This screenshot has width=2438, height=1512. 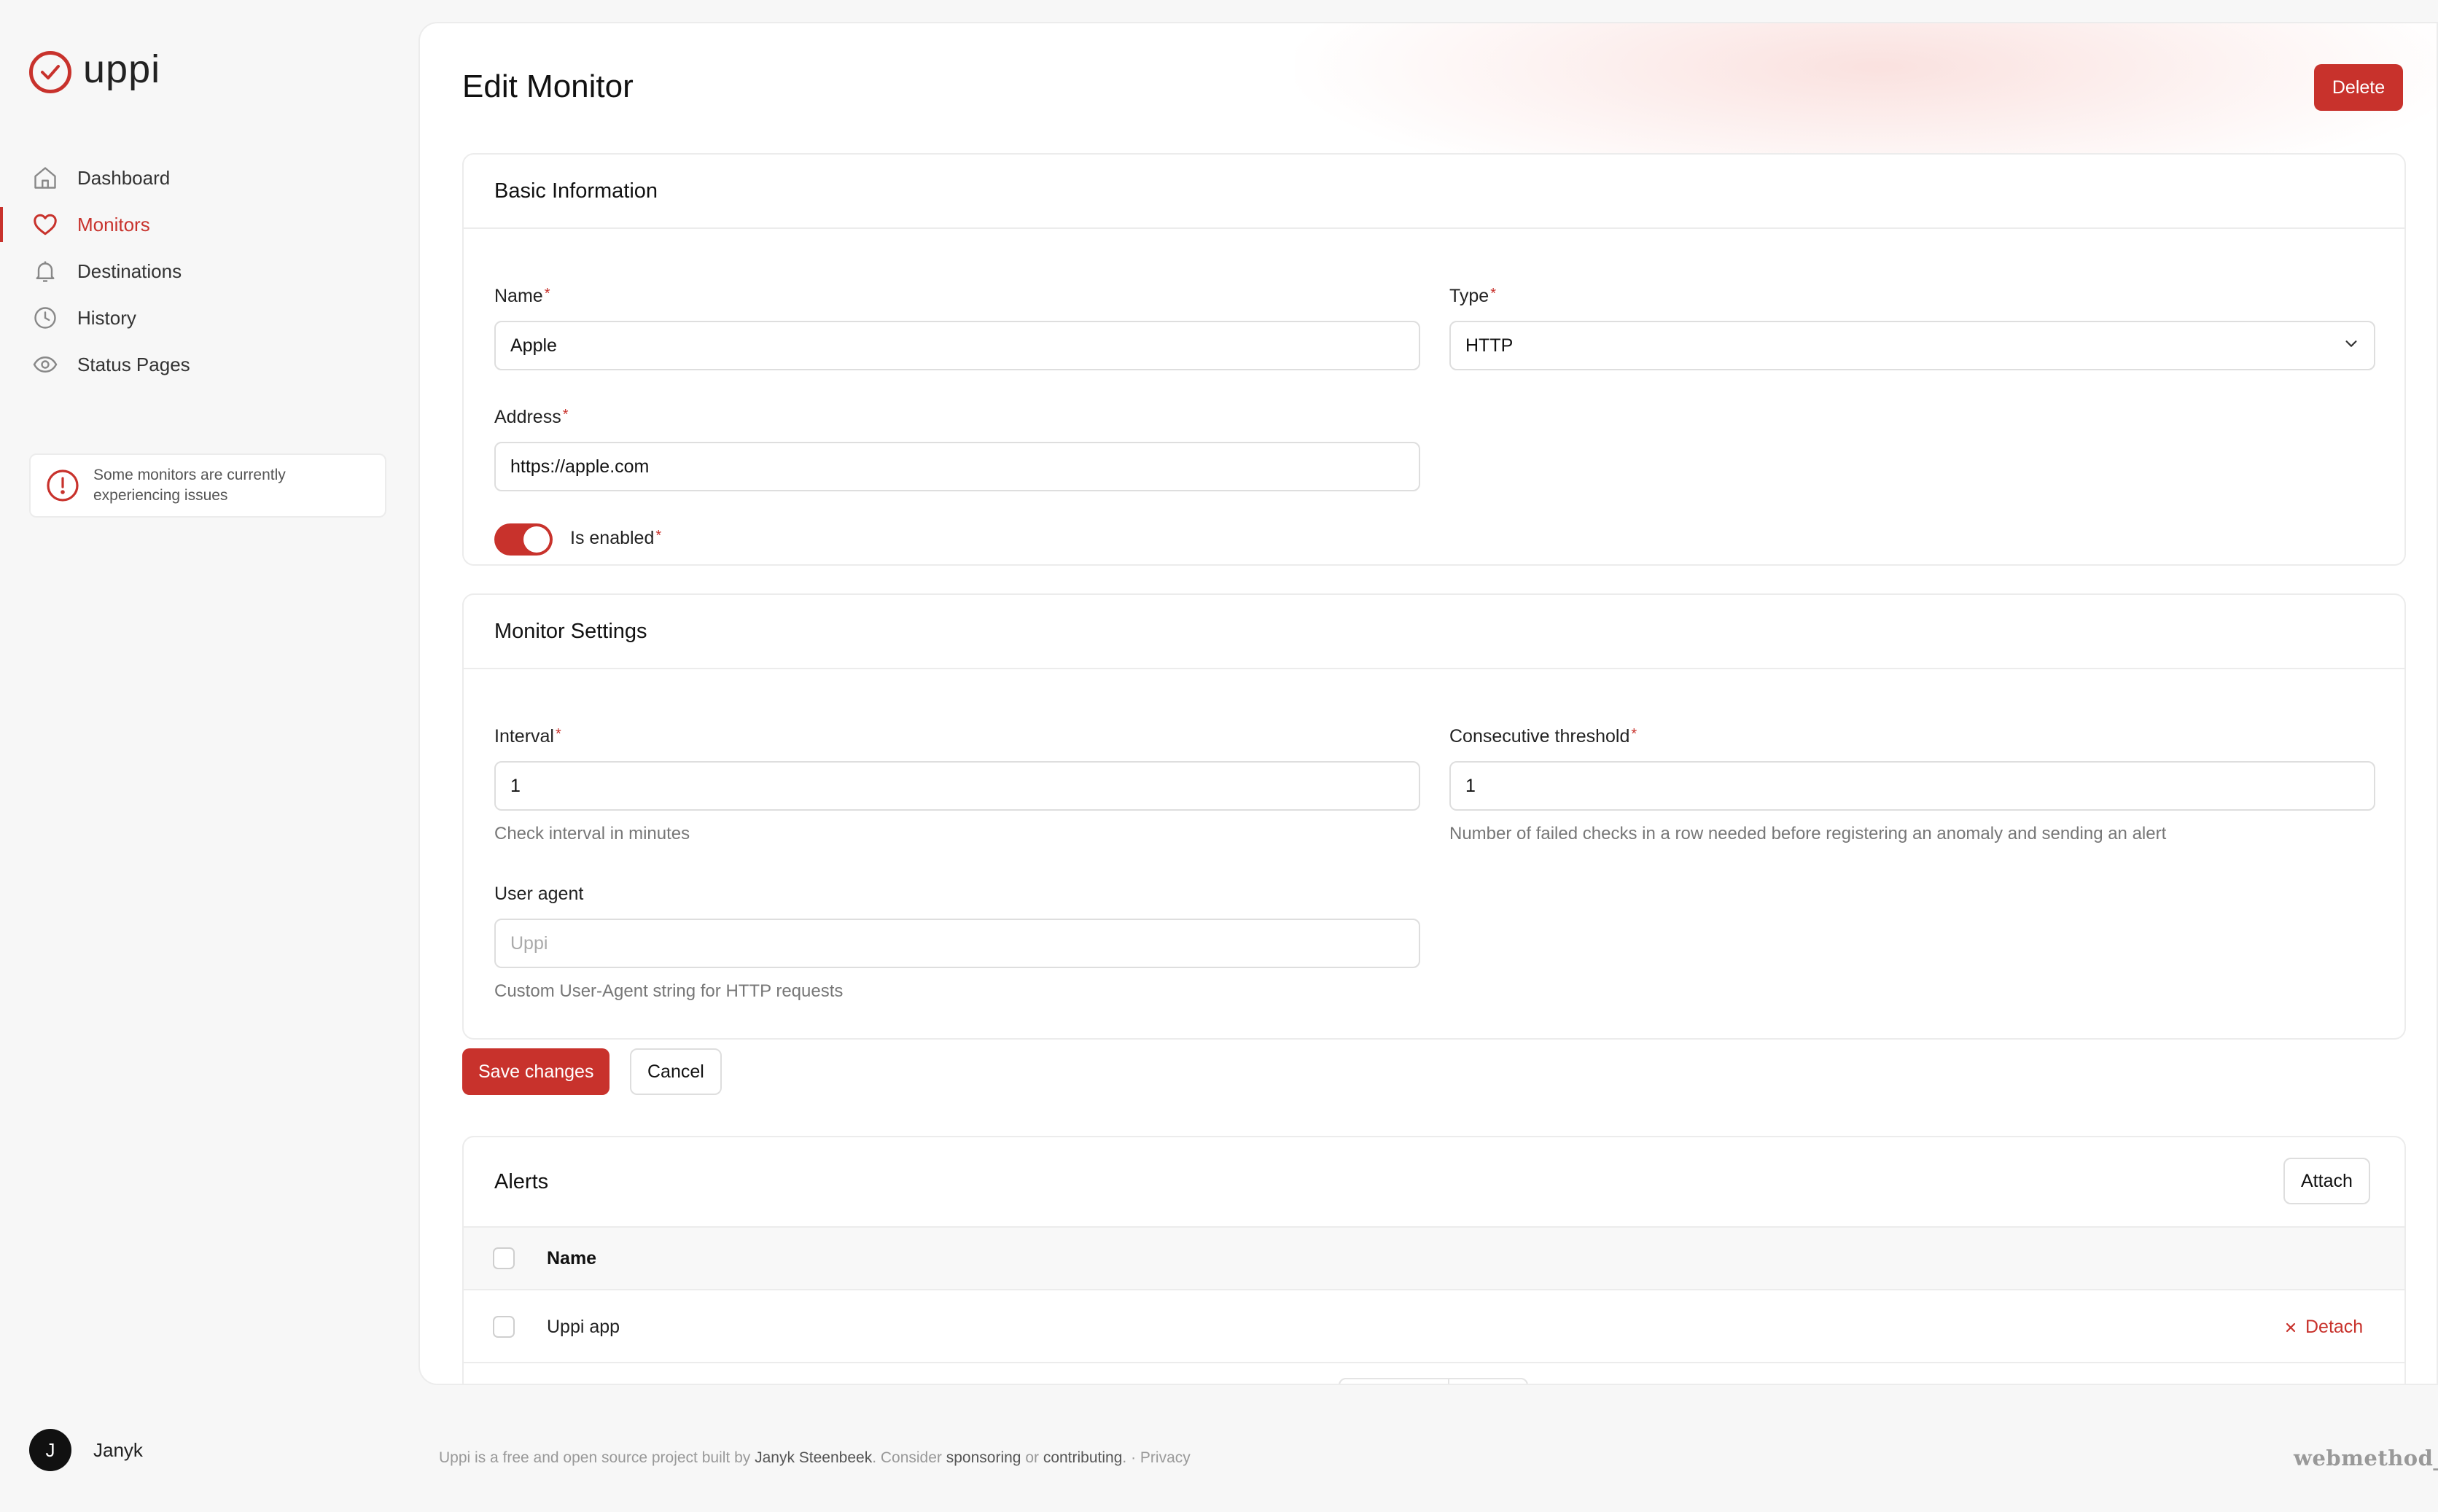 What do you see at coordinates (208, 364) in the screenshot?
I see `nav-item-status-pages: Status Pages` at bounding box center [208, 364].